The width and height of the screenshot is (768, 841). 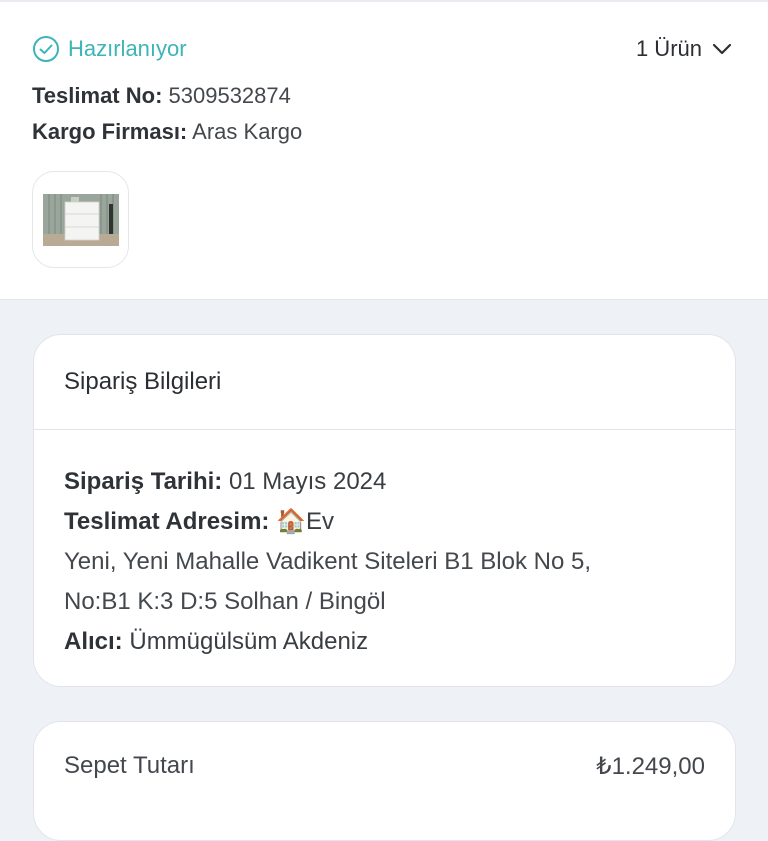 What do you see at coordinates (650, 766) in the screenshot?
I see `basket-total-amount: ₺1.249,00` at bounding box center [650, 766].